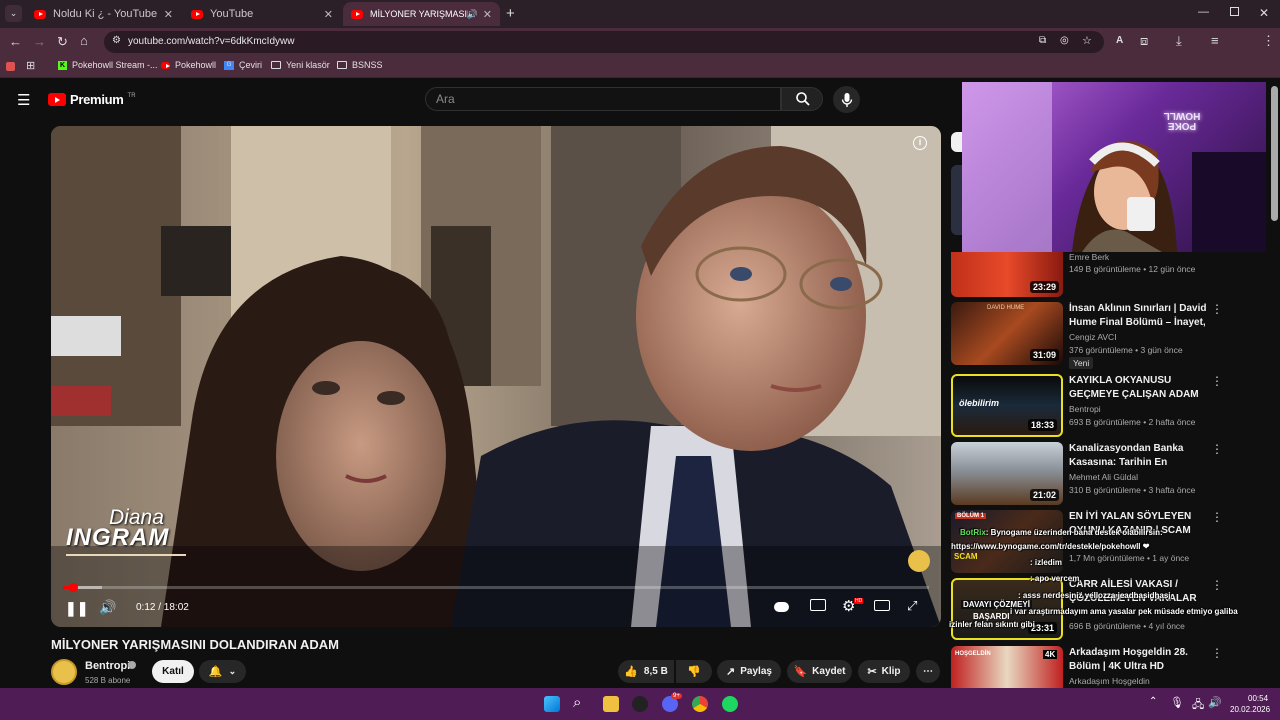 The image size is (1280, 720). What do you see at coordinates (919, 561) in the screenshot?
I see `channel-watermark-icon` at bounding box center [919, 561].